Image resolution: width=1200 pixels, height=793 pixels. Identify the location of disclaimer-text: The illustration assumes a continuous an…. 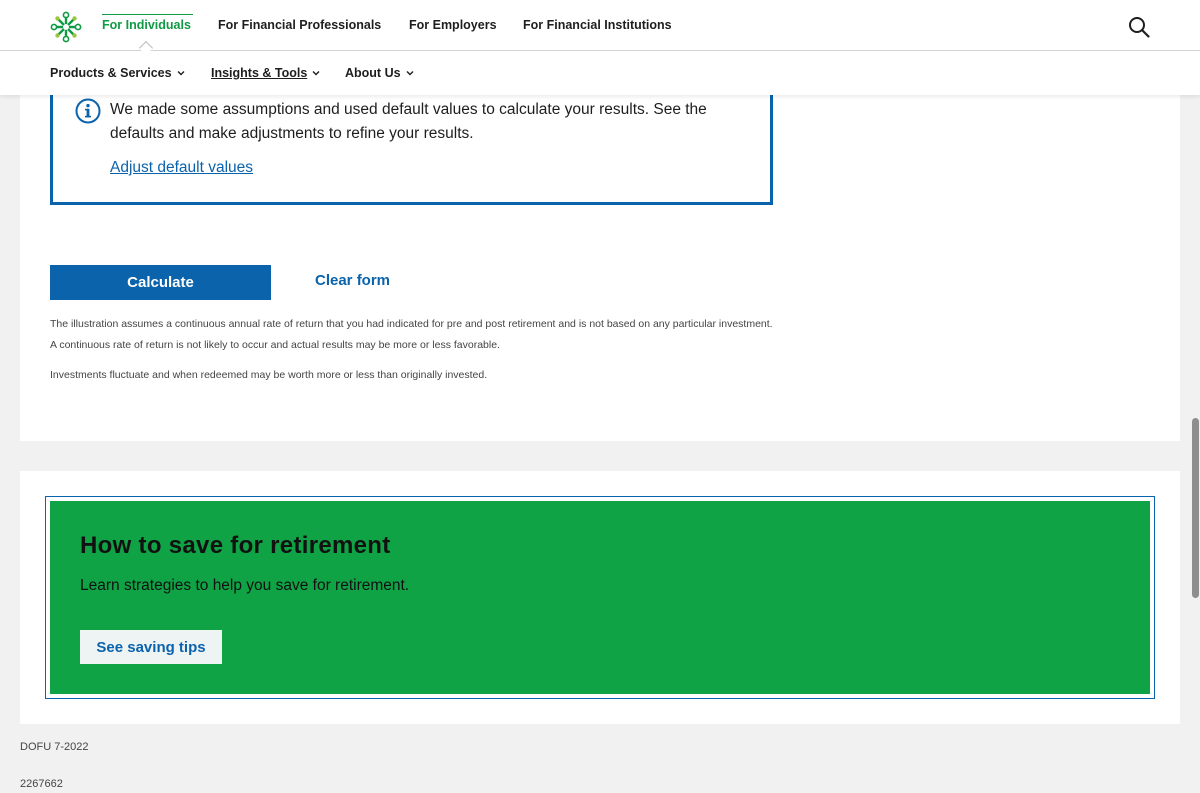
(411, 334).